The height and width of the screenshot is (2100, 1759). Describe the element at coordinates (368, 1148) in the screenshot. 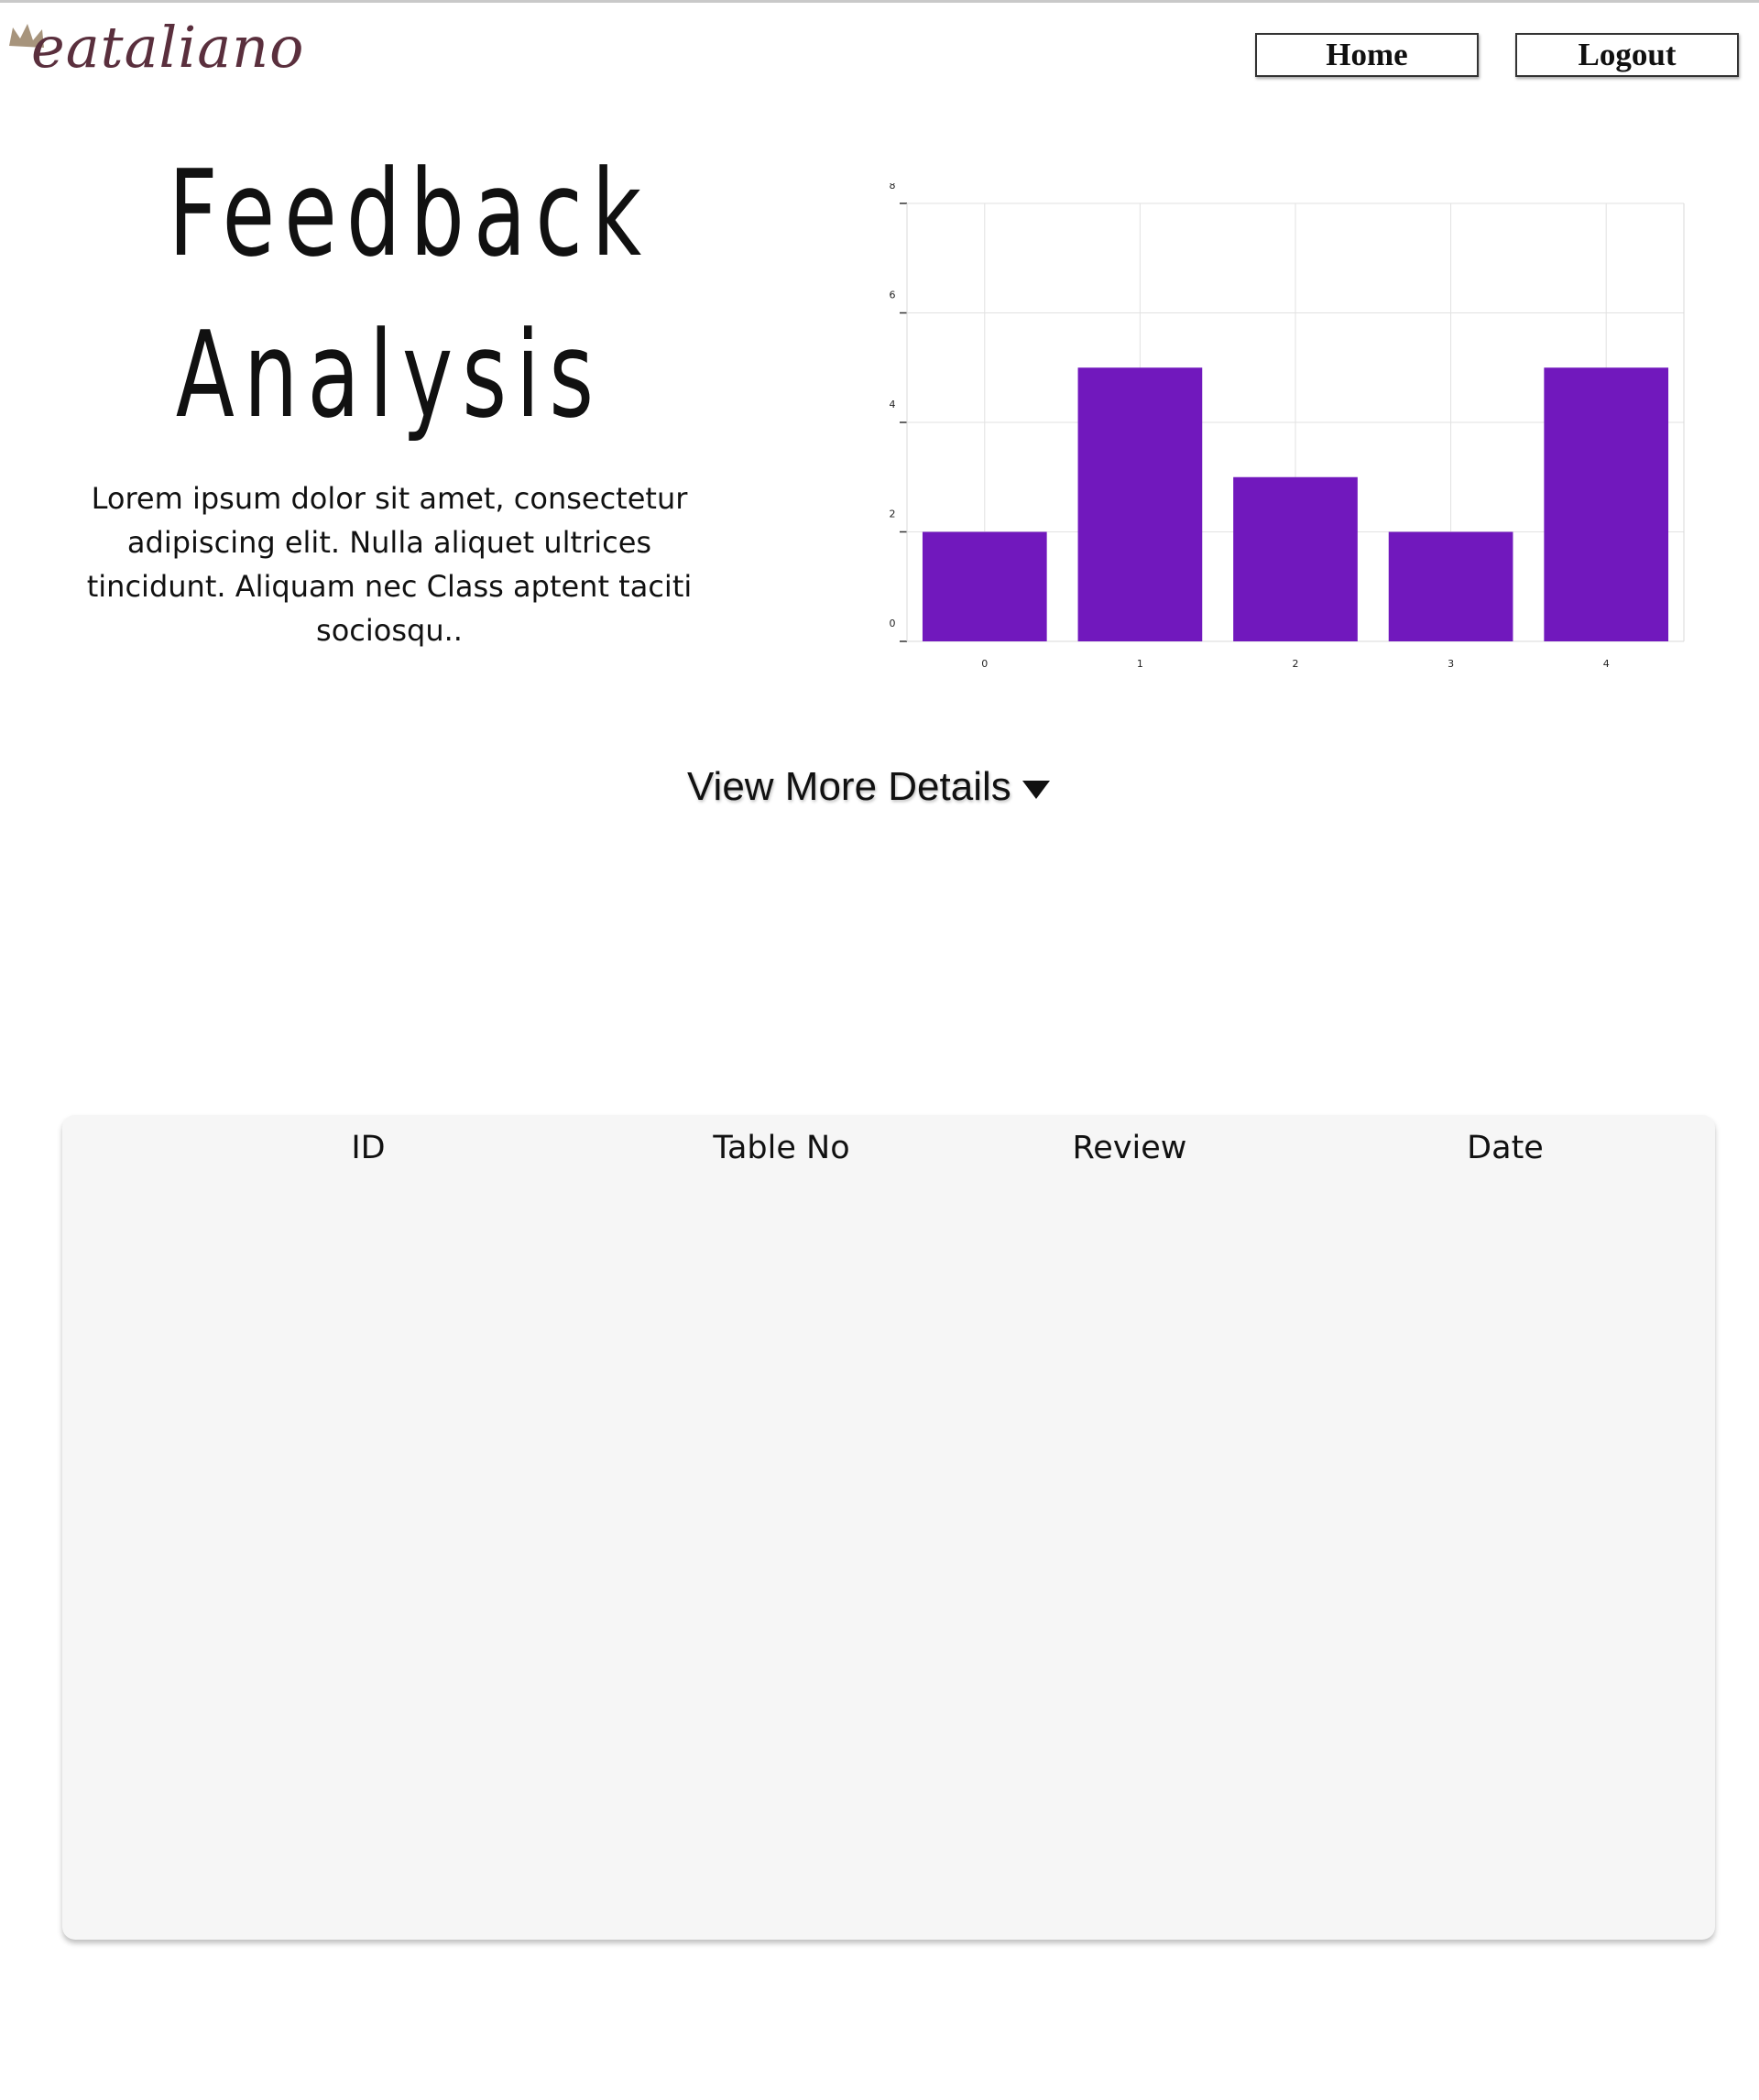

I see `column-header-id: ID` at that location.